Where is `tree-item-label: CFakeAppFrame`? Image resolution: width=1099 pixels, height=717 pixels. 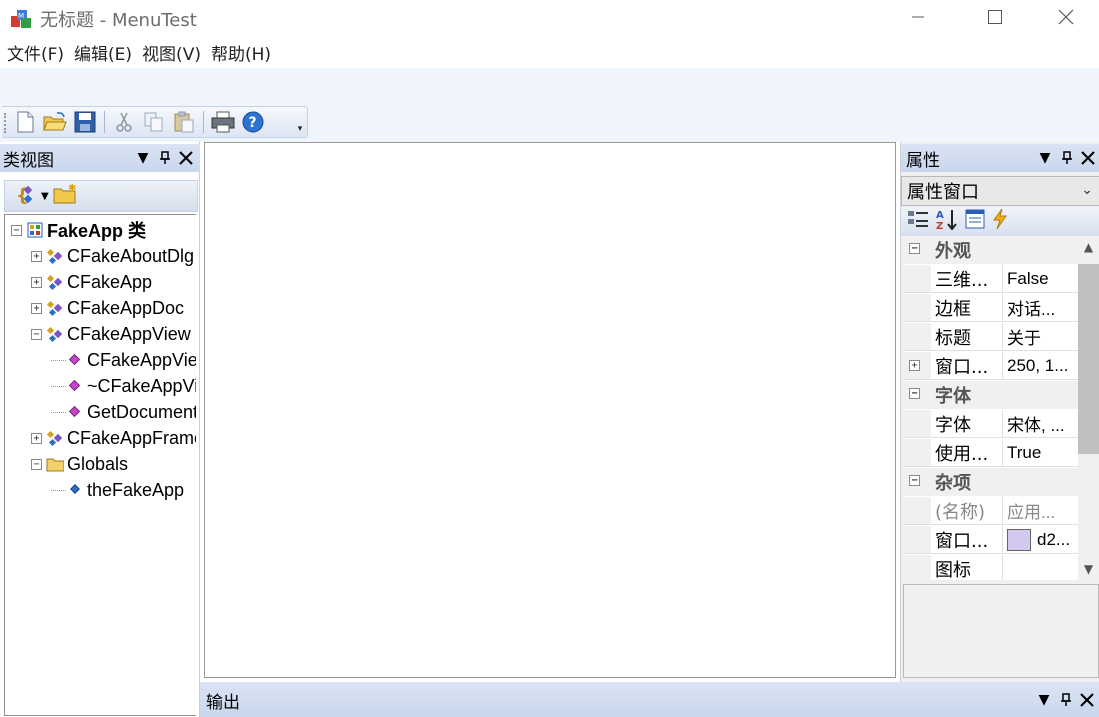
tree-item-label: CFakeAppFrame is located at coordinates (131, 437).